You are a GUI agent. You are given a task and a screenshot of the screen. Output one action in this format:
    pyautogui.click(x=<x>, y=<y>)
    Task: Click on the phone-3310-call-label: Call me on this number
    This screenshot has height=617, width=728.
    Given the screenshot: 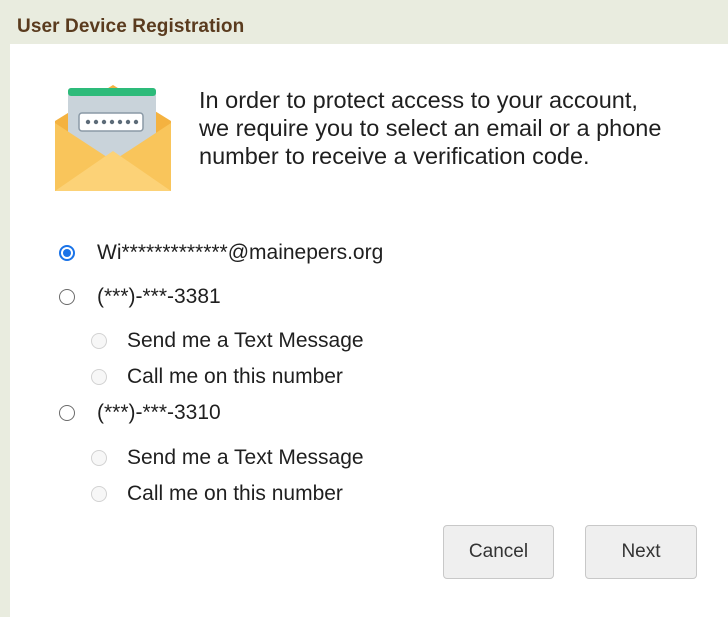 What is the action you would take?
    pyautogui.click(x=235, y=494)
    